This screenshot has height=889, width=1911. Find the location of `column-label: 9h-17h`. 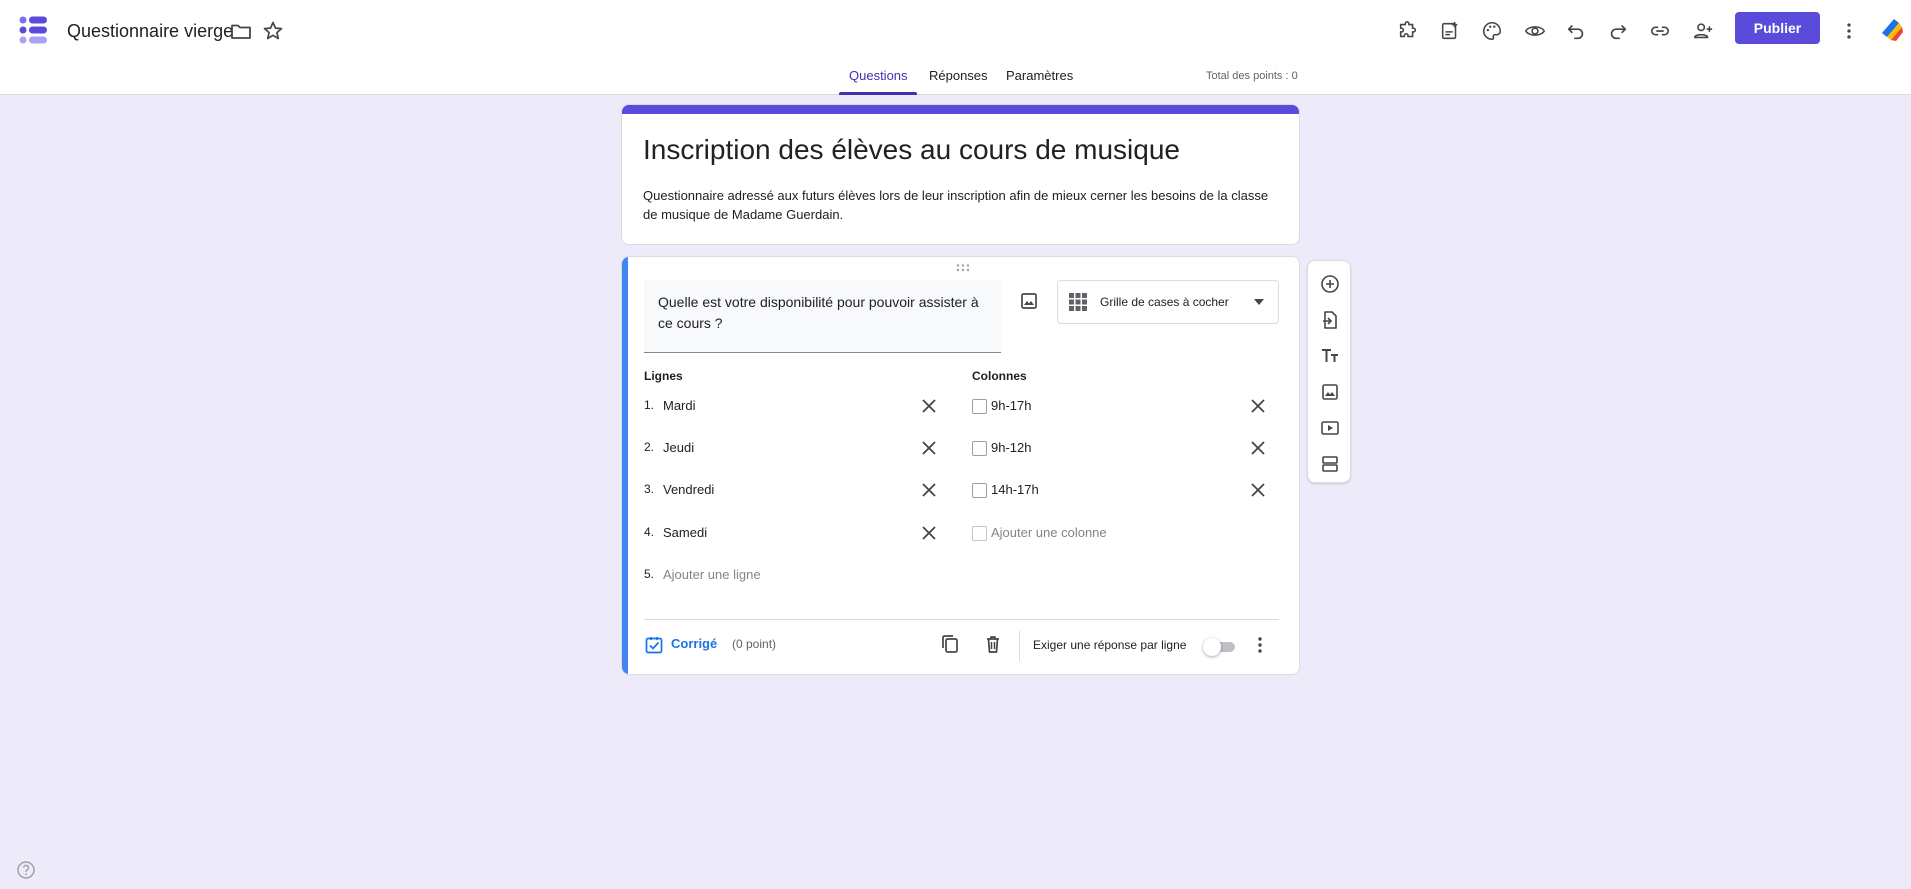

column-label: 9h-17h is located at coordinates (1011, 405).